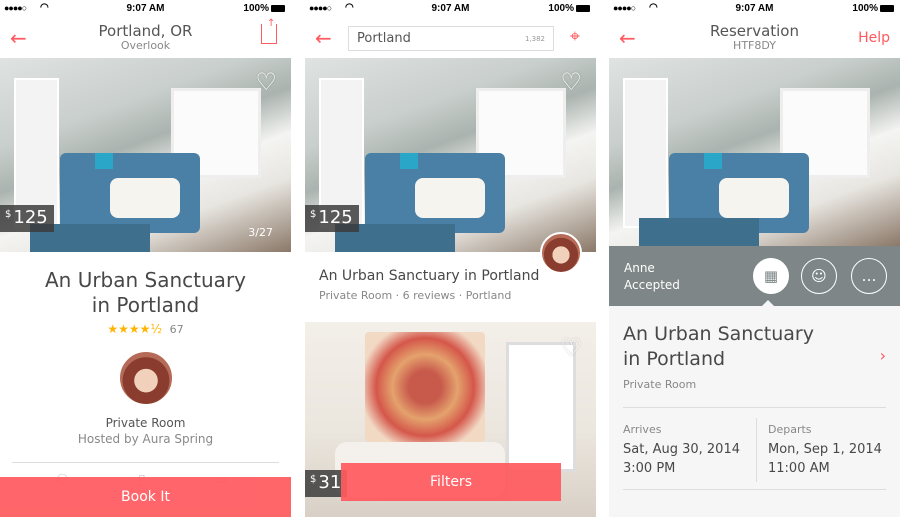  I want to click on chevron-right-icon: ›, so click(883, 355).